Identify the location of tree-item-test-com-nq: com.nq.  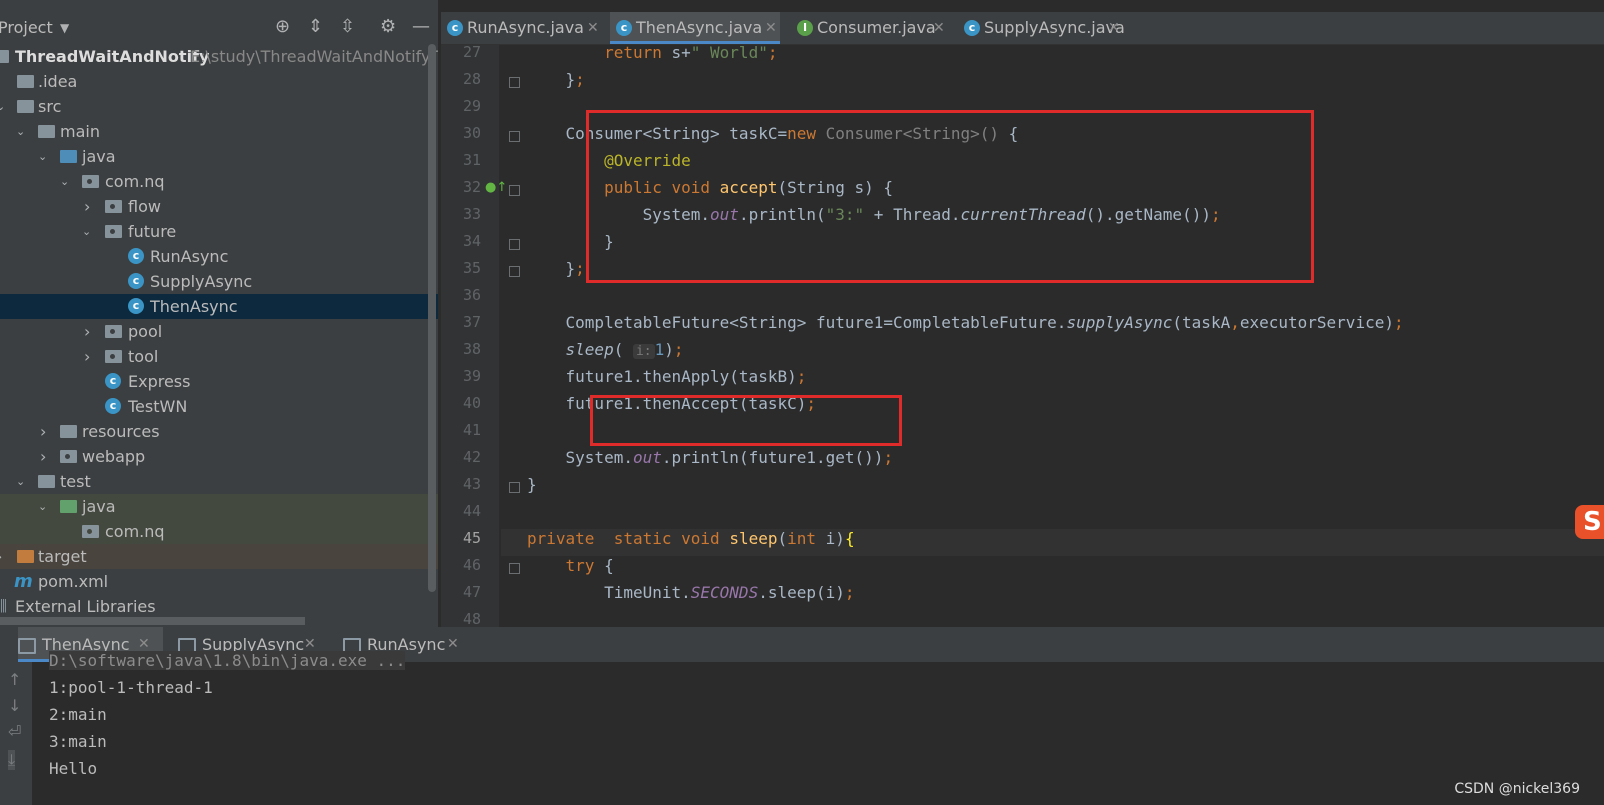
(219, 531).